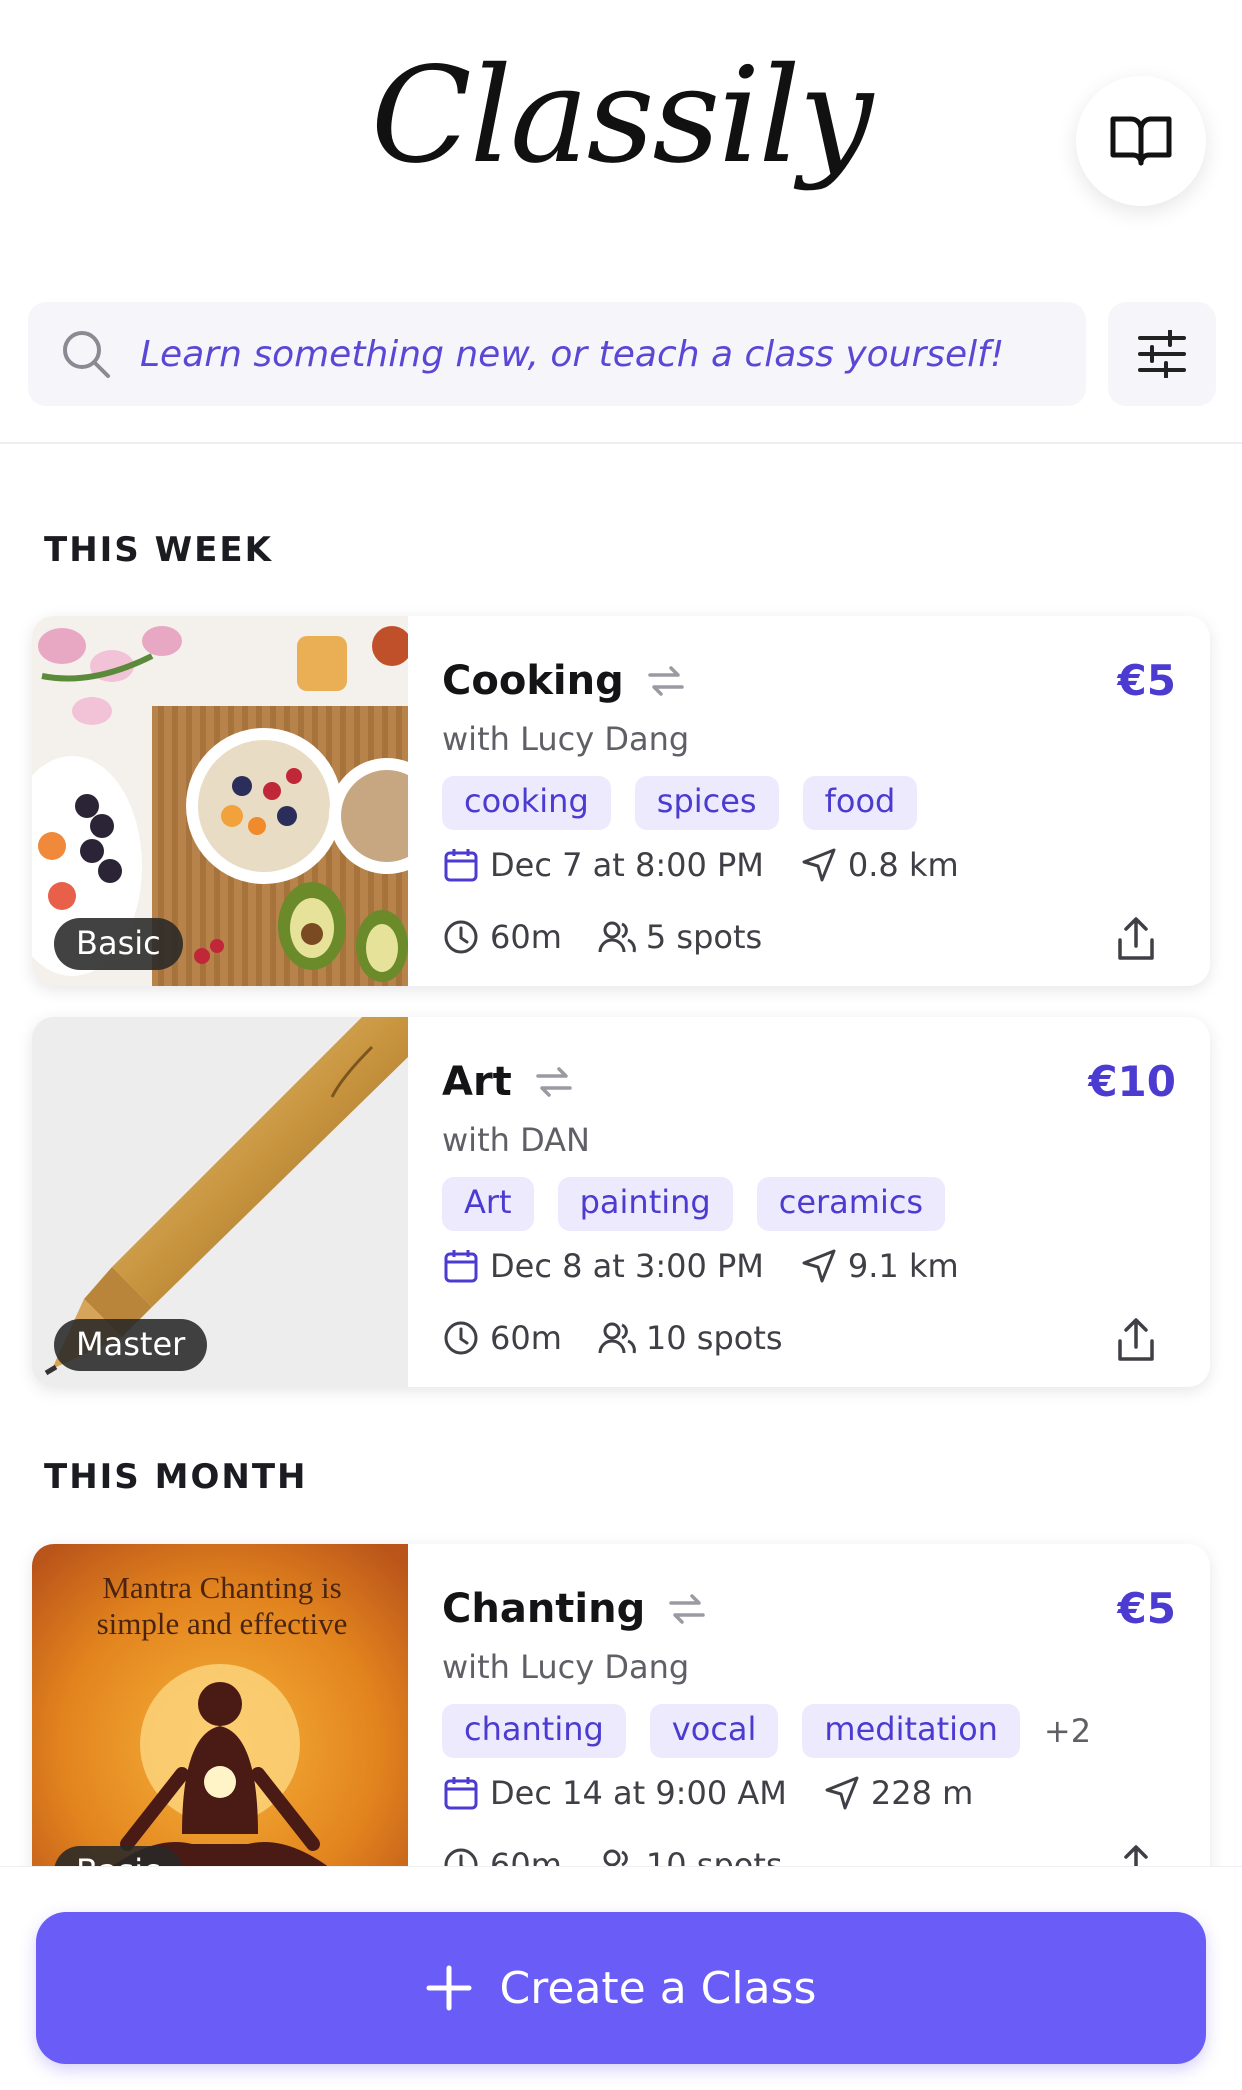  Describe the element at coordinates (534, 1731) in the screenshot. I see `tag-chip: chanting` at that location.